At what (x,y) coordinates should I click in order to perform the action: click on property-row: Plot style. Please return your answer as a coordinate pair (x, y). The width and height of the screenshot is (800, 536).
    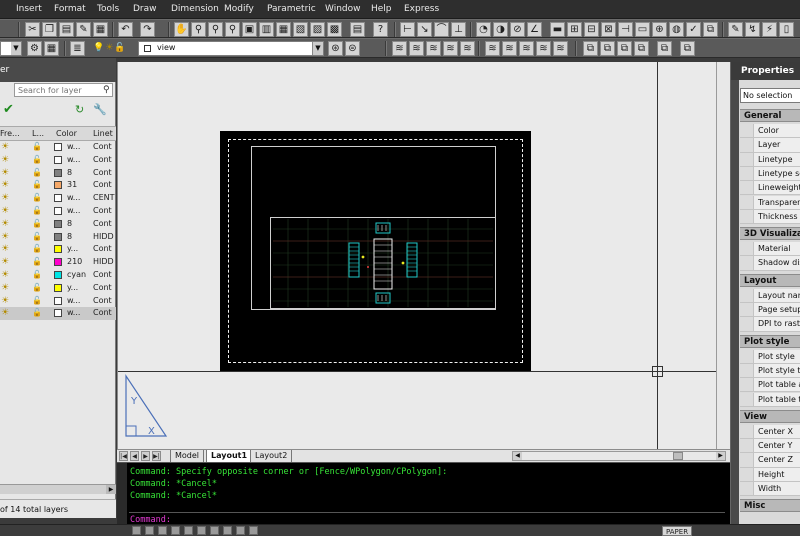
    Looking at the image, I should click on (770, 356).